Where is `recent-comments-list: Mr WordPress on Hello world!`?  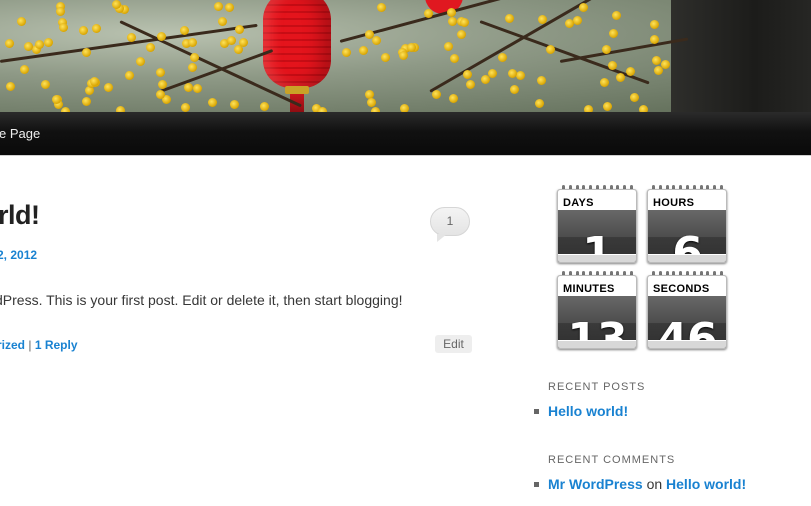 recent-comments-list: Mr WordPress on Hello world! is located at coordinates (640, 484).